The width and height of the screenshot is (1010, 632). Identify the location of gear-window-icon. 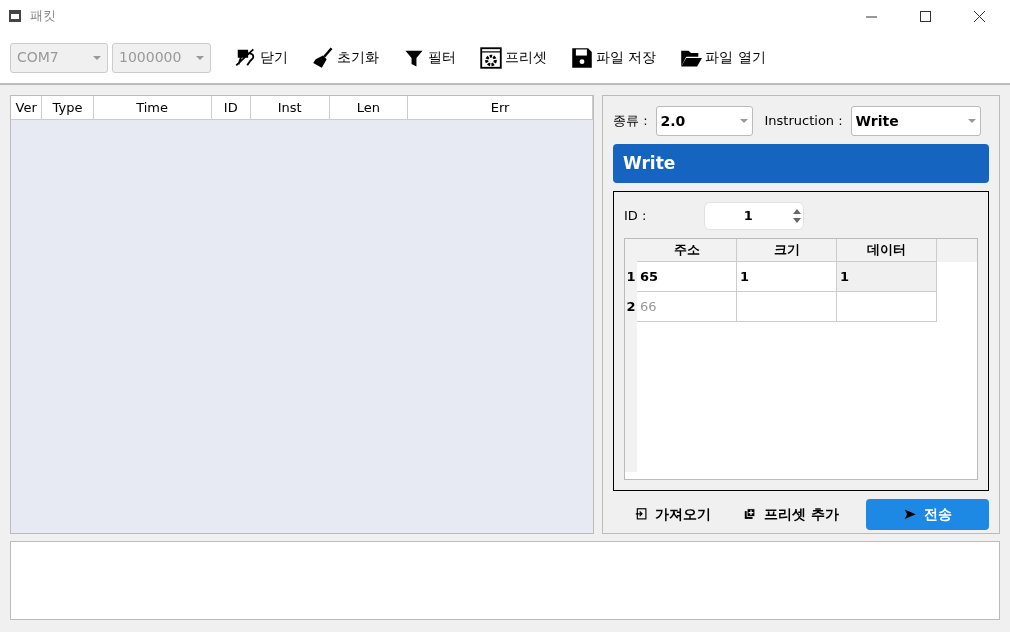
(491, 57).